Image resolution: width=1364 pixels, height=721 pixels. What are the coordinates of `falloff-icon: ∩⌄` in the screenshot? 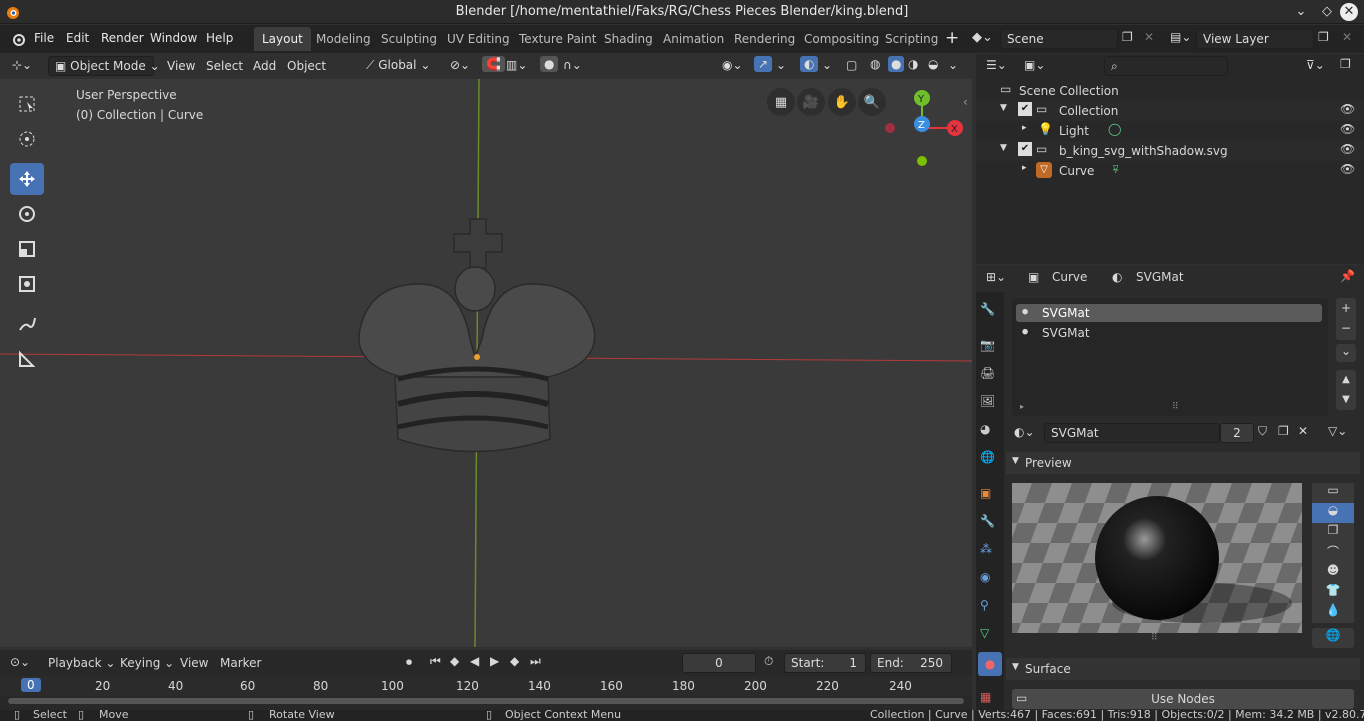 It's located at (572, 65).